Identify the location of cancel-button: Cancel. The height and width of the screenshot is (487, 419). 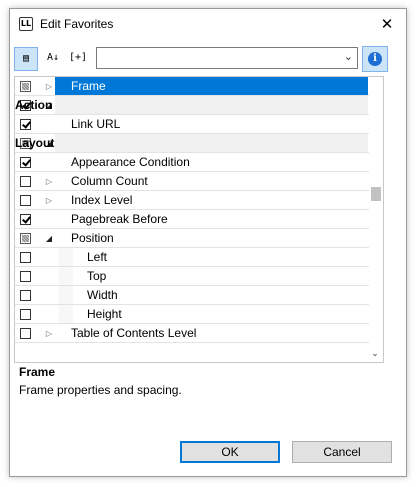
(342, 452).